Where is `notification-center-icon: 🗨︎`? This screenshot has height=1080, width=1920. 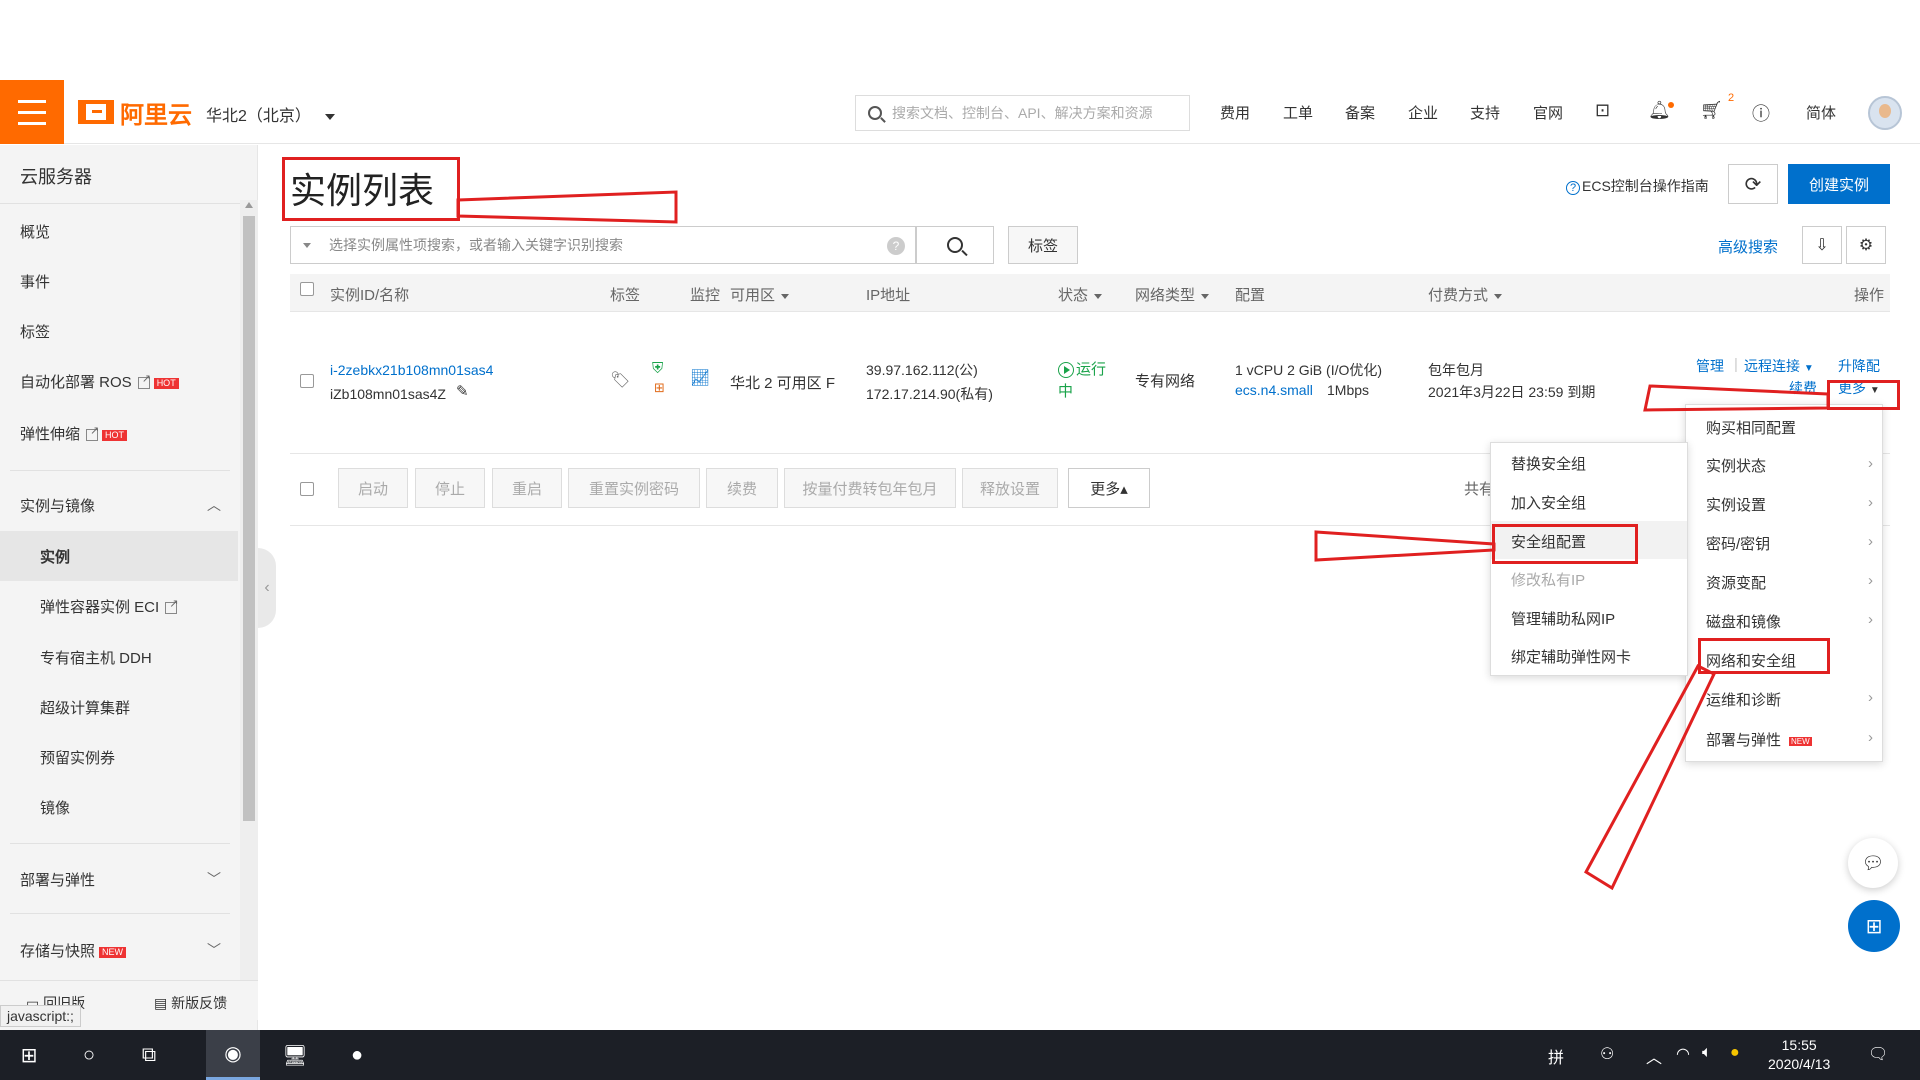
notification-center-icon: 🗨︎ is located at coordinates (1878, 1054).